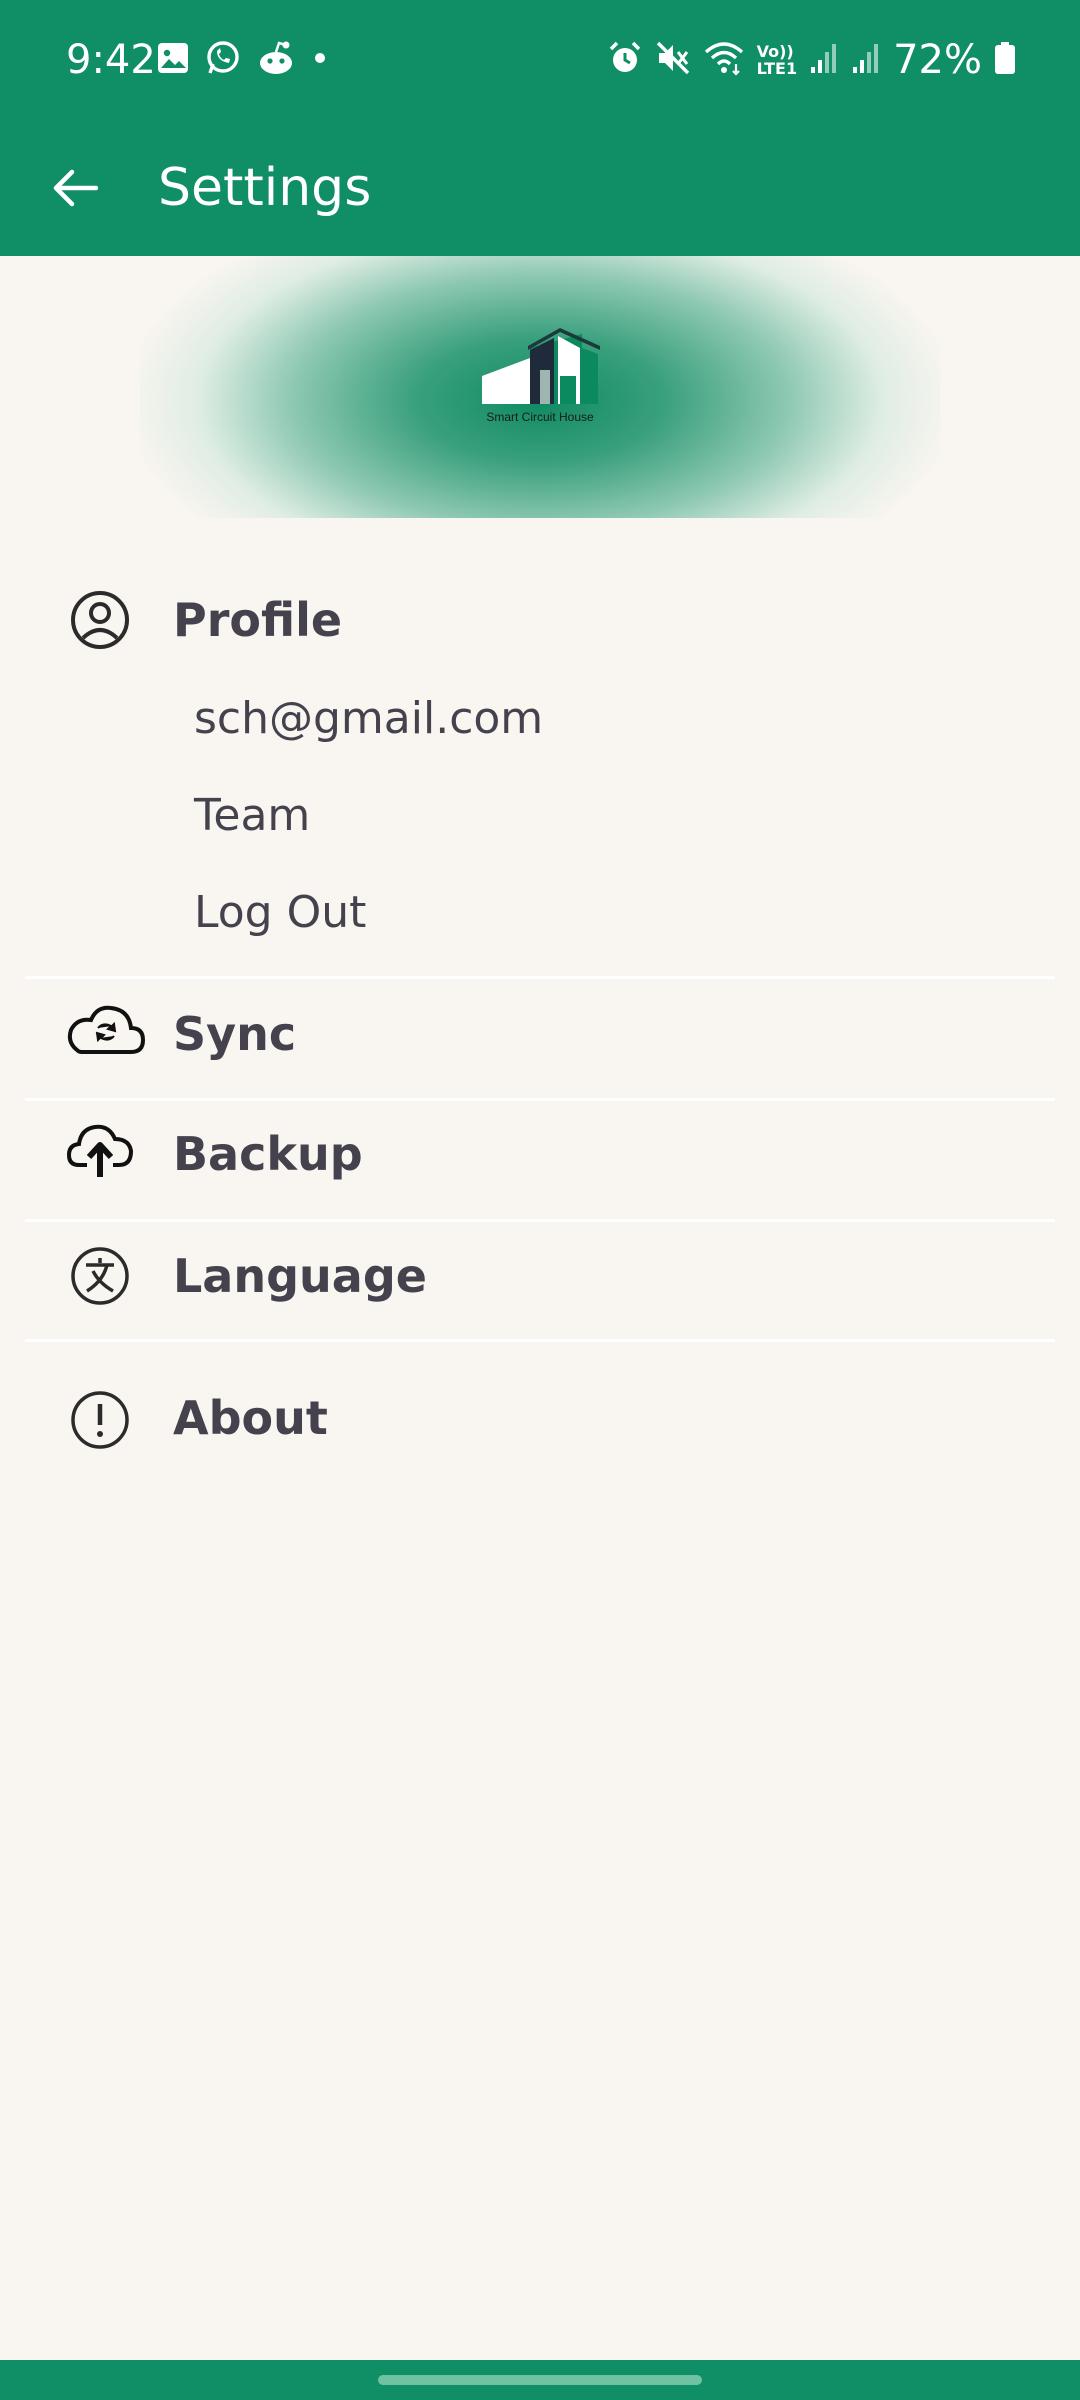  Describe the element at coordinates (252, 816) in the screenshot. I see `profile-team: Team` at that location.